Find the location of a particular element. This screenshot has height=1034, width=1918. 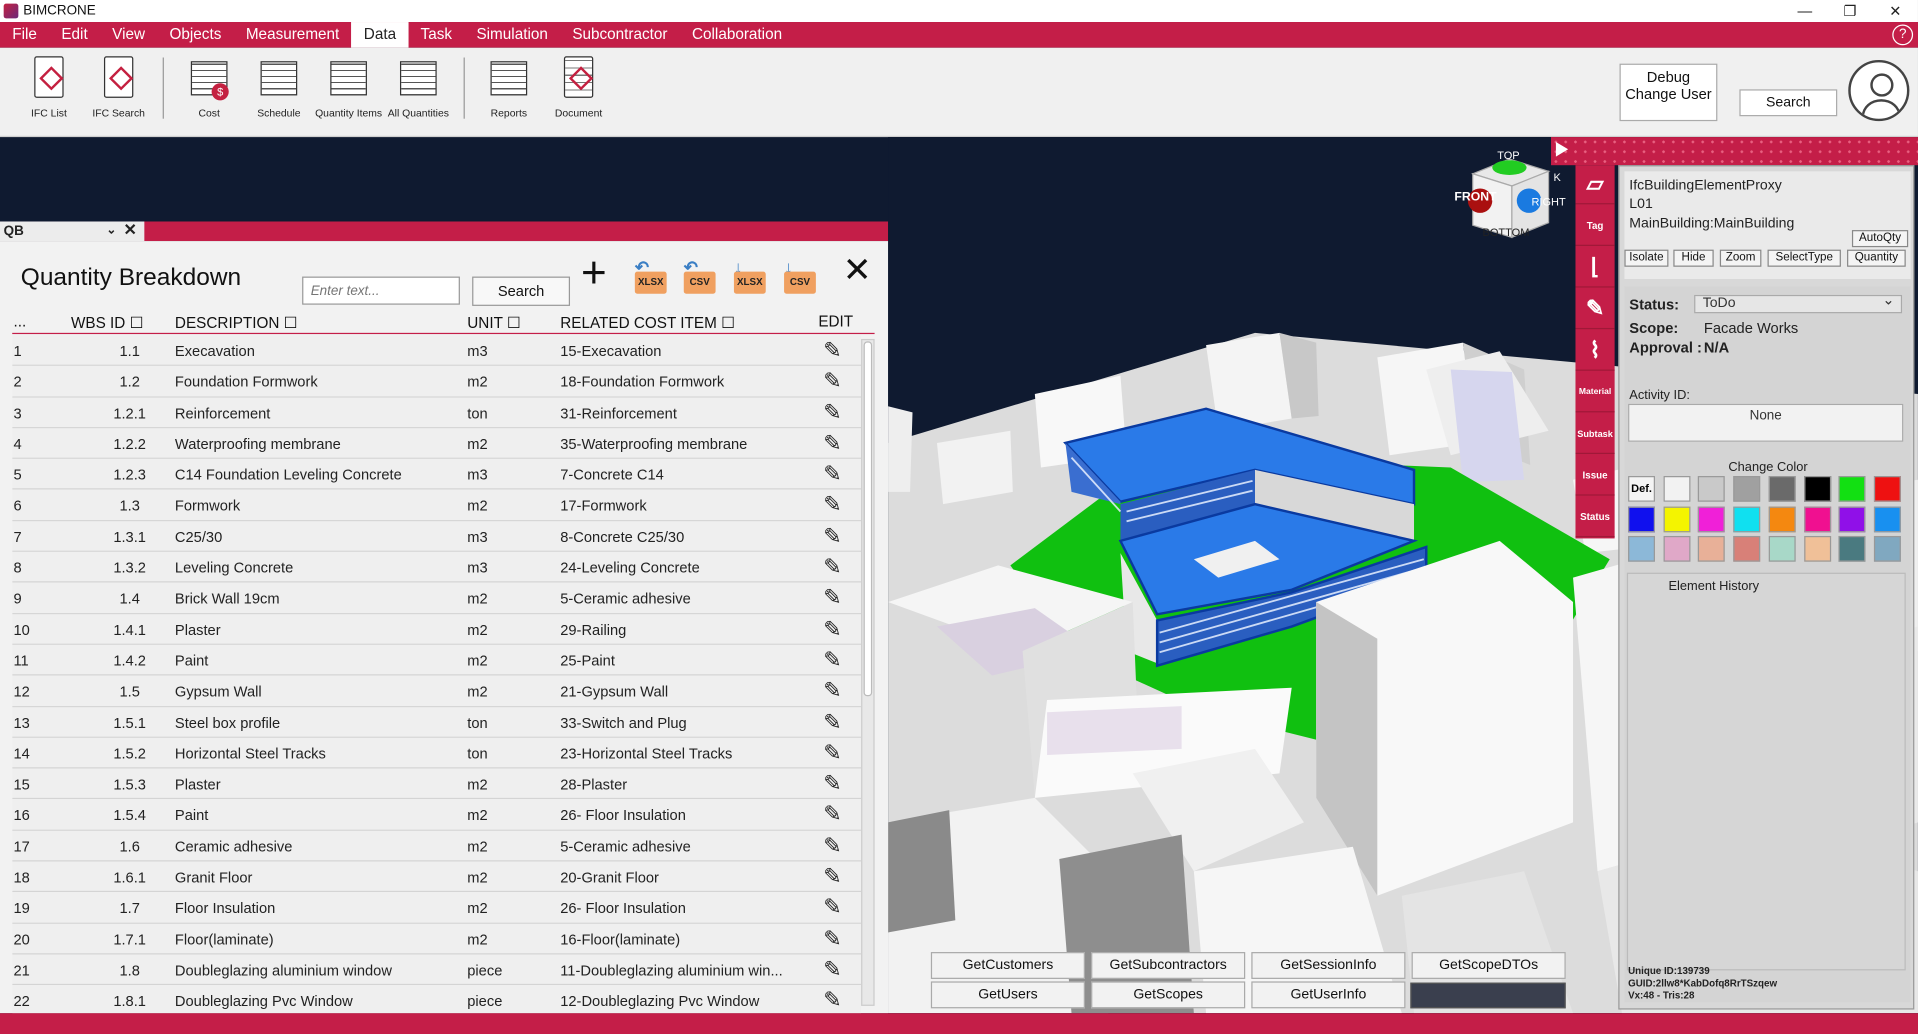

tag-tool-icon: ▱ is located at coordinates (1595, 185).